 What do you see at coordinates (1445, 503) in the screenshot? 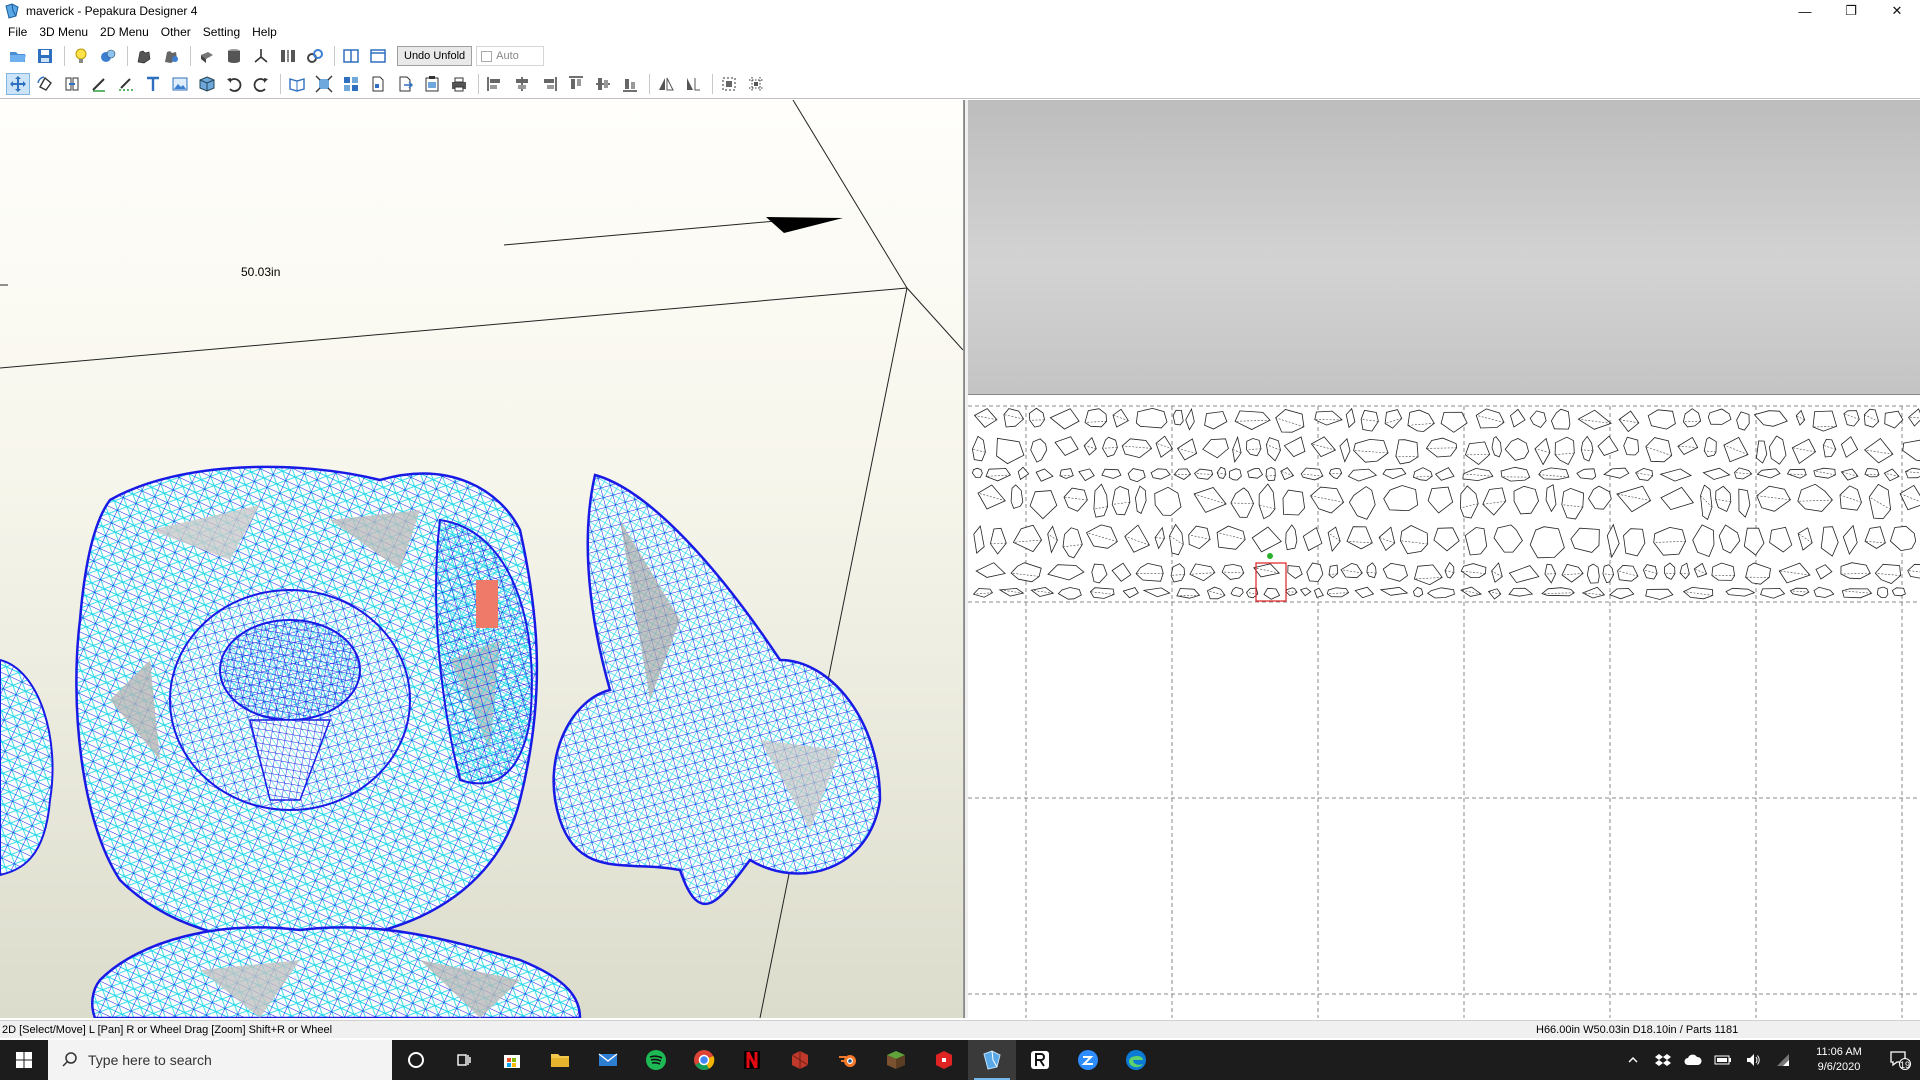
I see `unfolded-parts` at bounding box center [1445, 503].